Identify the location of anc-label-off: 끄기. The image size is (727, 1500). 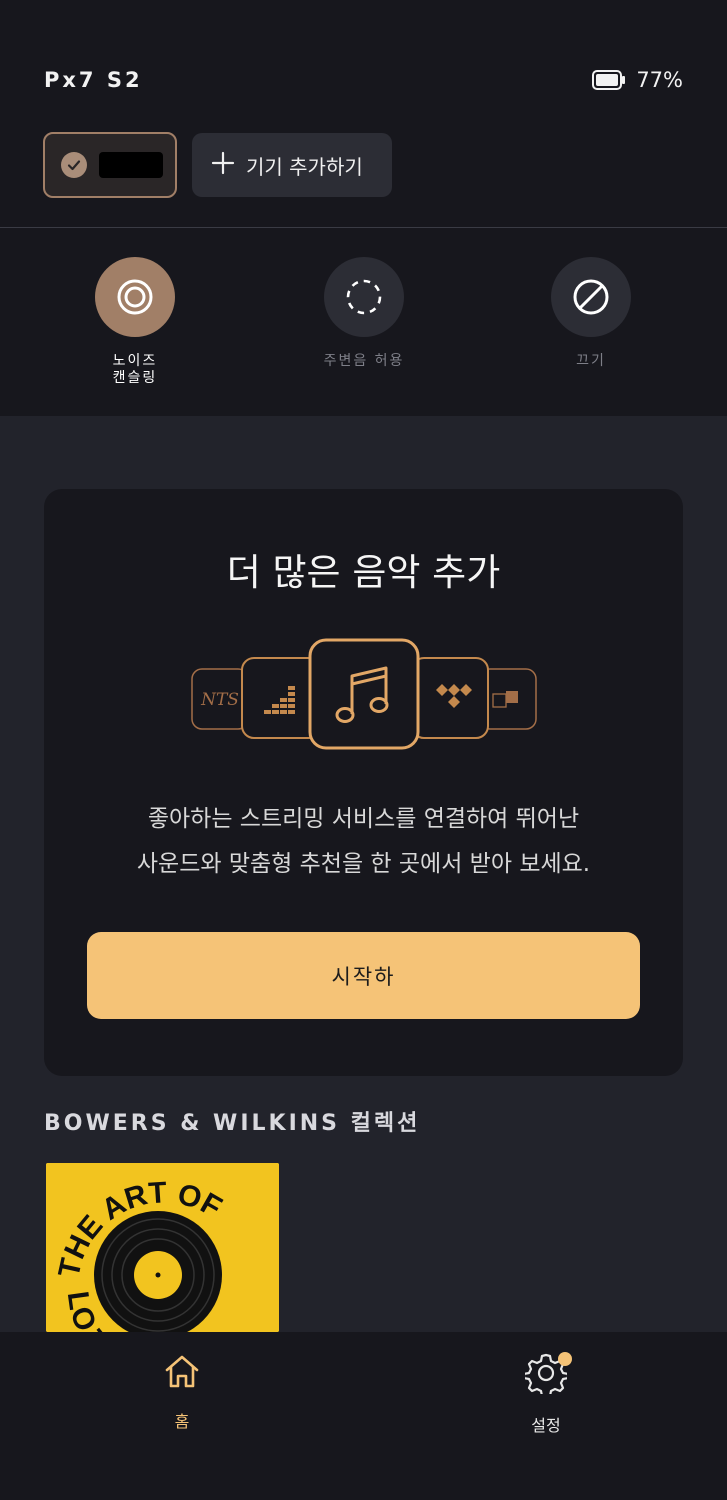
(591, 361).